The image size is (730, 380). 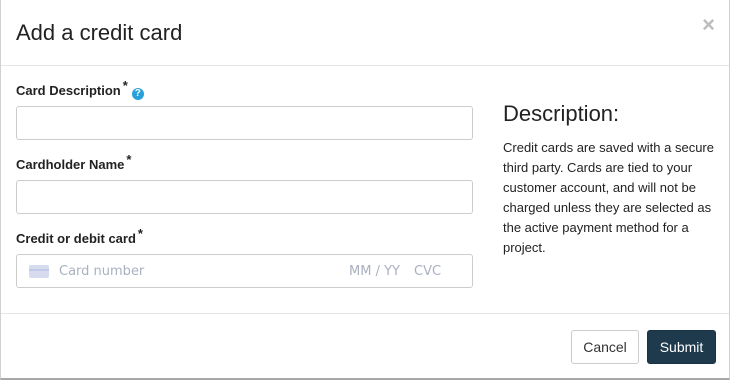 What do you see at coordinates (76, 238) in the screenshot?
I see `card-label-text: Credit or debit card` at bounding box center [76, 238].